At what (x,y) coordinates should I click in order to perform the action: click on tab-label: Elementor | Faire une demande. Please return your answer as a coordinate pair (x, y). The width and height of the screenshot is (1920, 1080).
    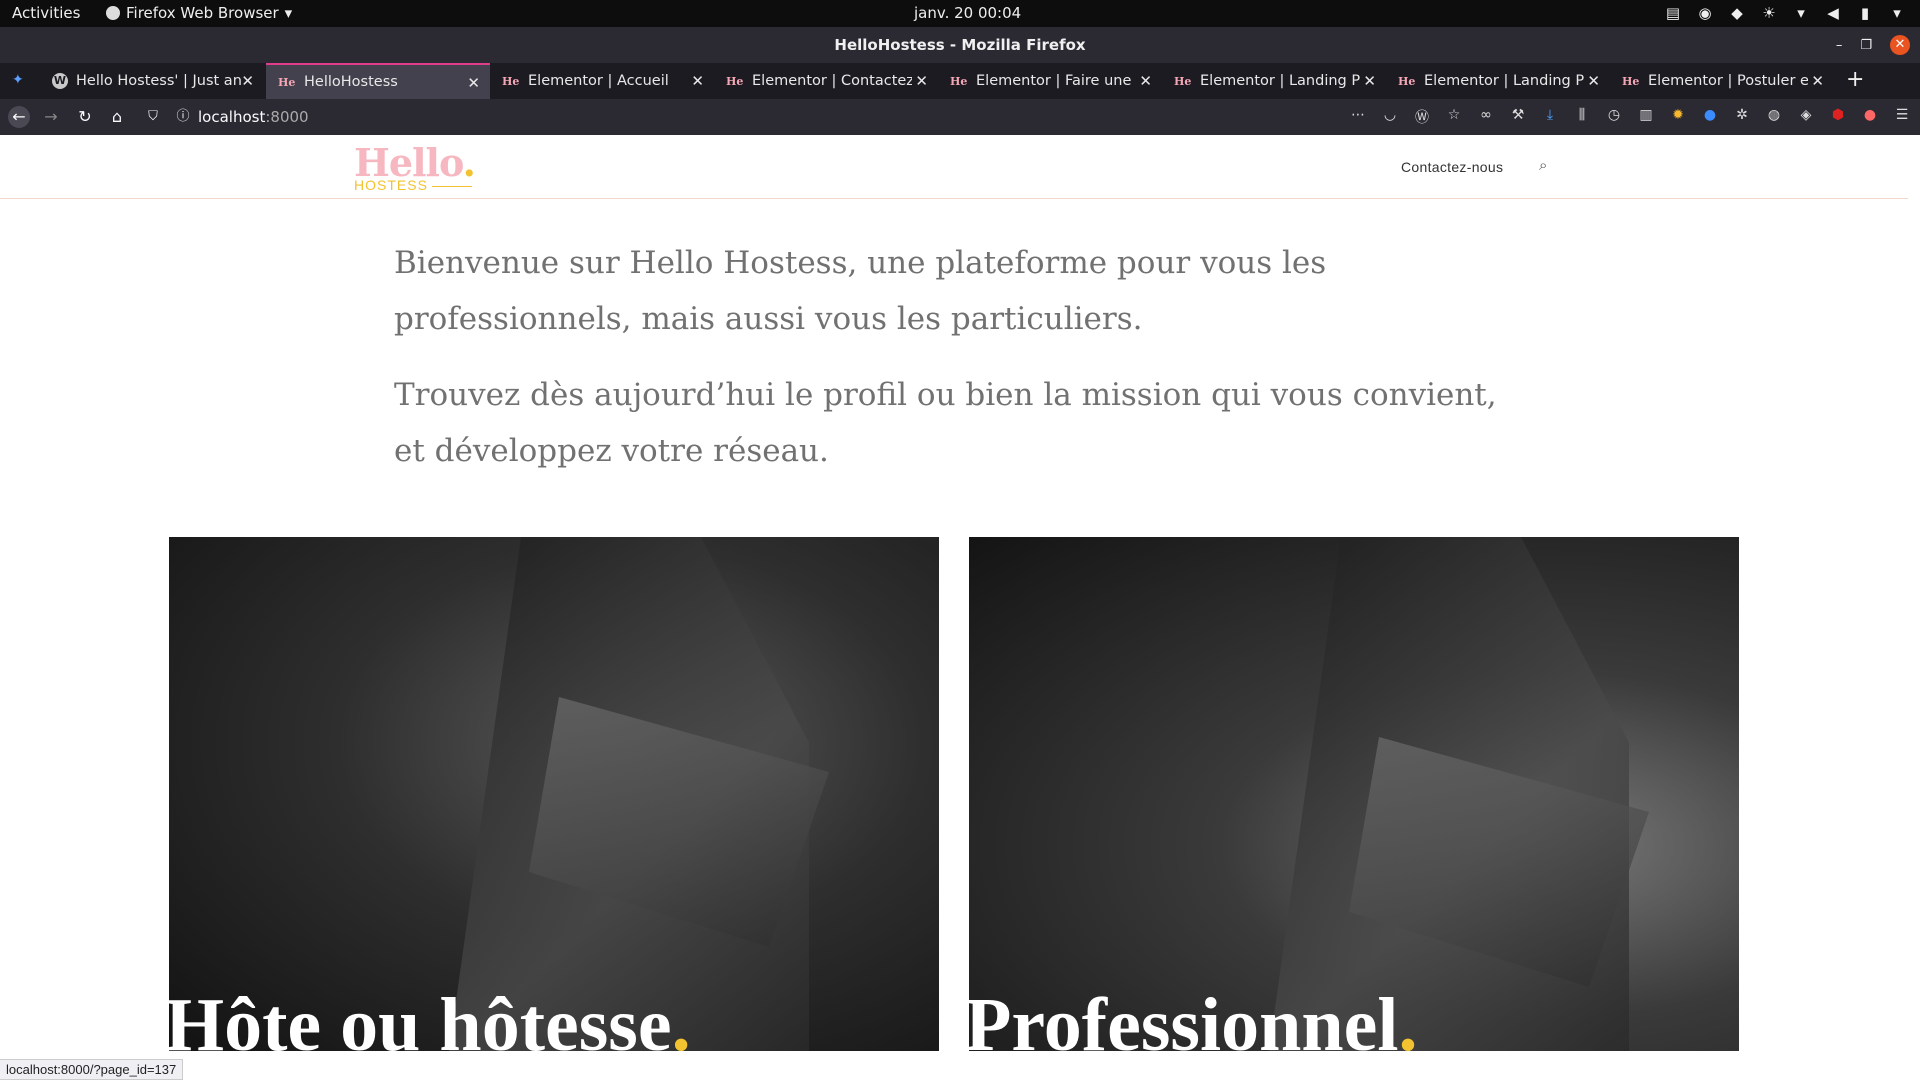
    Looking at the image, I should click on (1056, 81).